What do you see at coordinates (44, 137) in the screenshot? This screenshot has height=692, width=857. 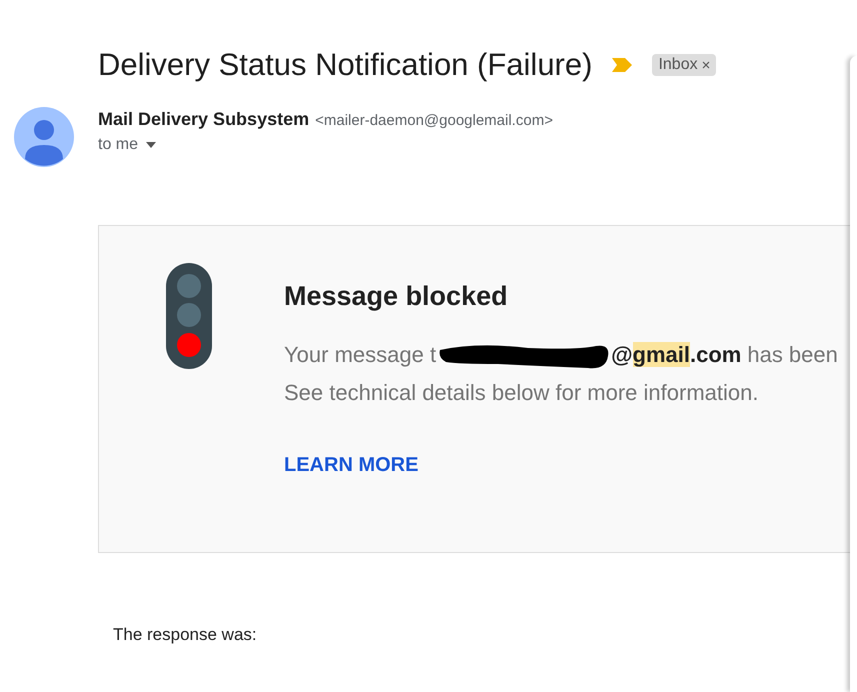 I see `avatar-icon` at bounding box center [44, 137].